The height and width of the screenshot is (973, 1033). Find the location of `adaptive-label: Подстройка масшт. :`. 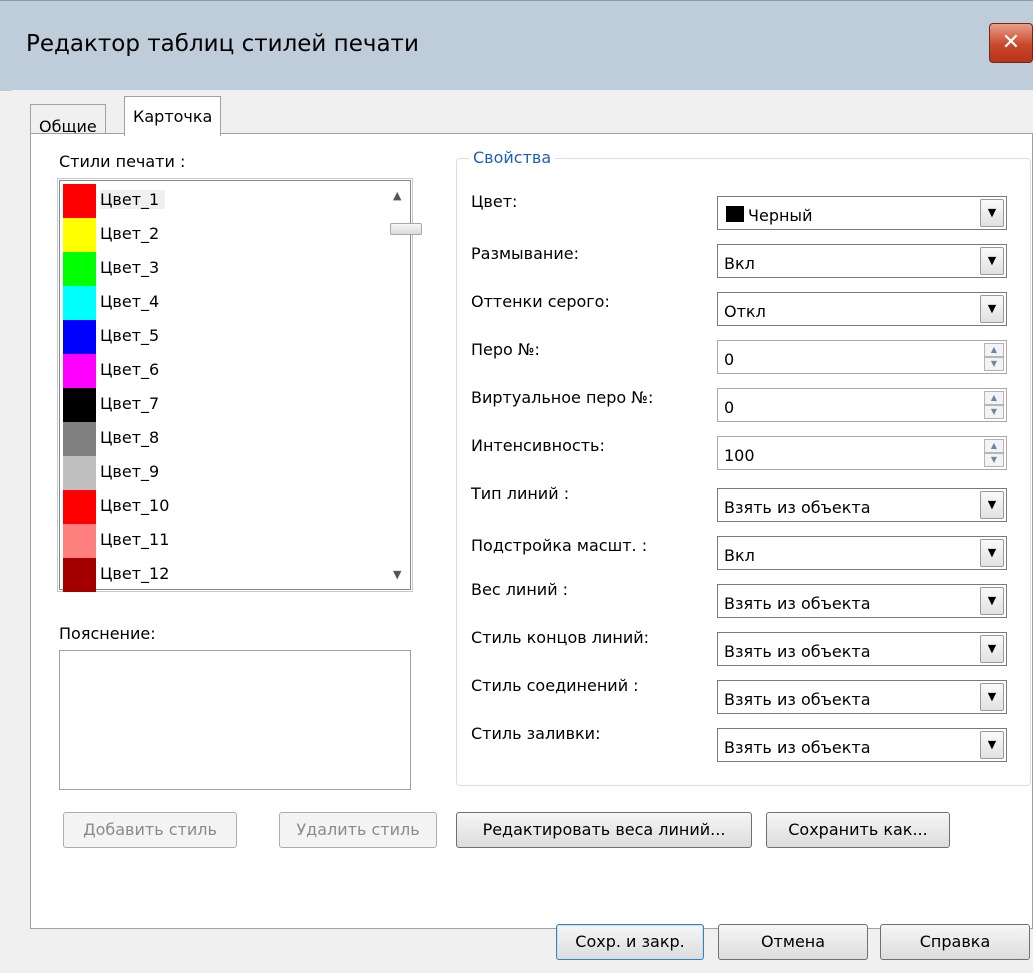

adaptive-label: Подстройка масшт. : is located at coordinates (559, 545).